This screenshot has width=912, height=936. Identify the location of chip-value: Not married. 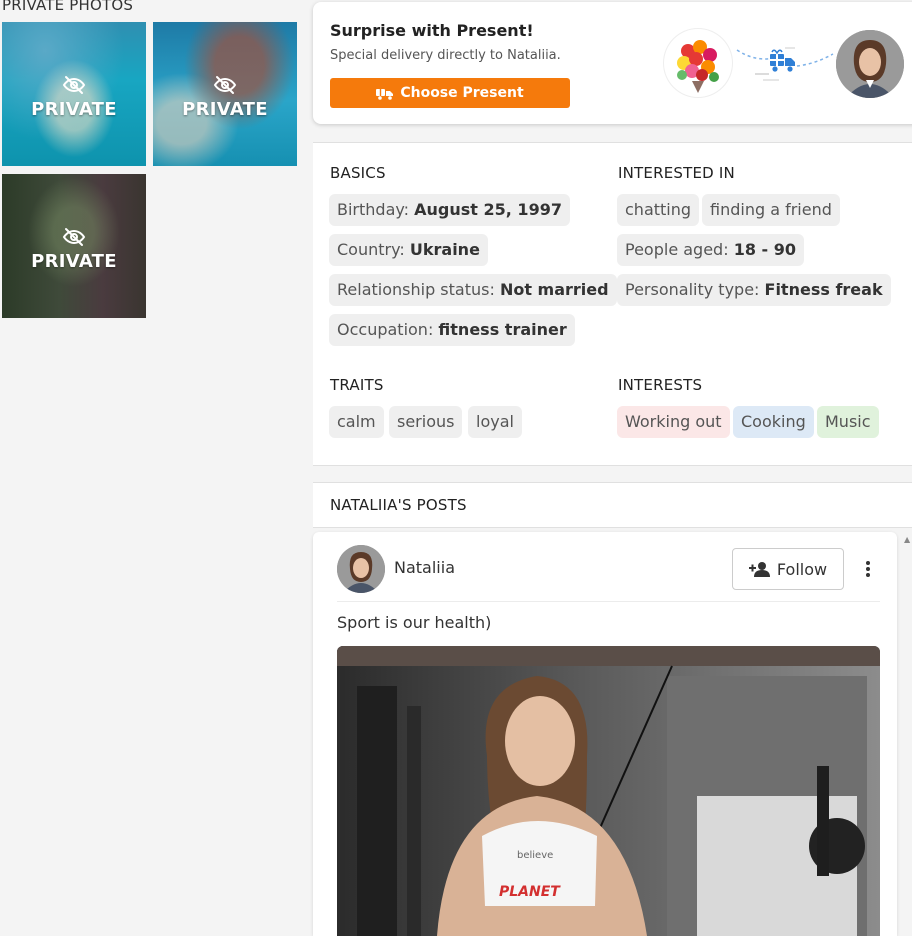
(554, 289).